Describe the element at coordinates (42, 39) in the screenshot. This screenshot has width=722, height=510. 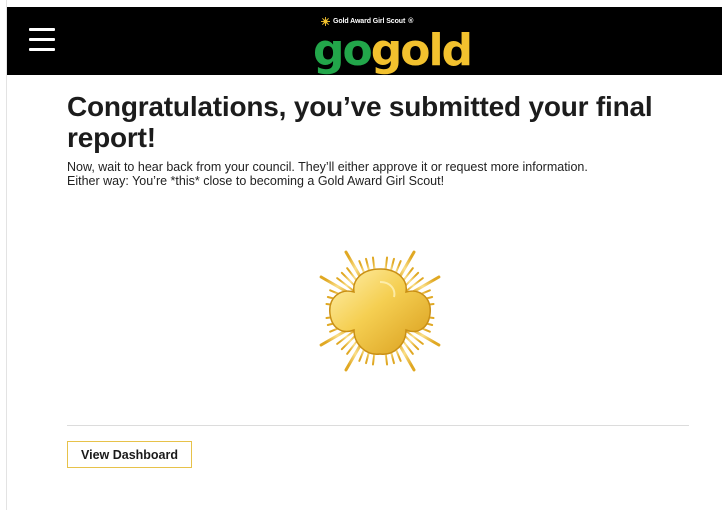
I see `hamburger-menu-icon` at that location.